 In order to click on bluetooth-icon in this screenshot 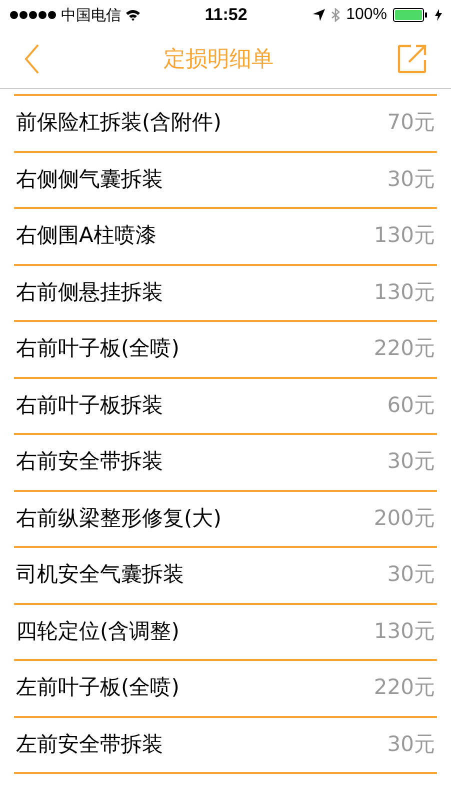, I will do `click(335, 15)`.